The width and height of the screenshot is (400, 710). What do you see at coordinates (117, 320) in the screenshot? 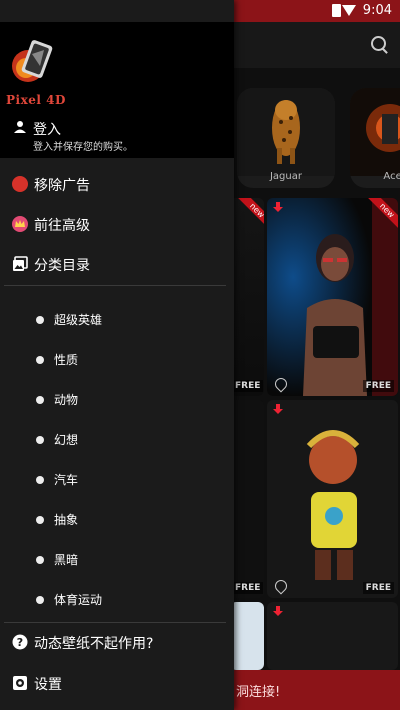
I see `category-item: 超级英雄` at bounding box center [117, 320].